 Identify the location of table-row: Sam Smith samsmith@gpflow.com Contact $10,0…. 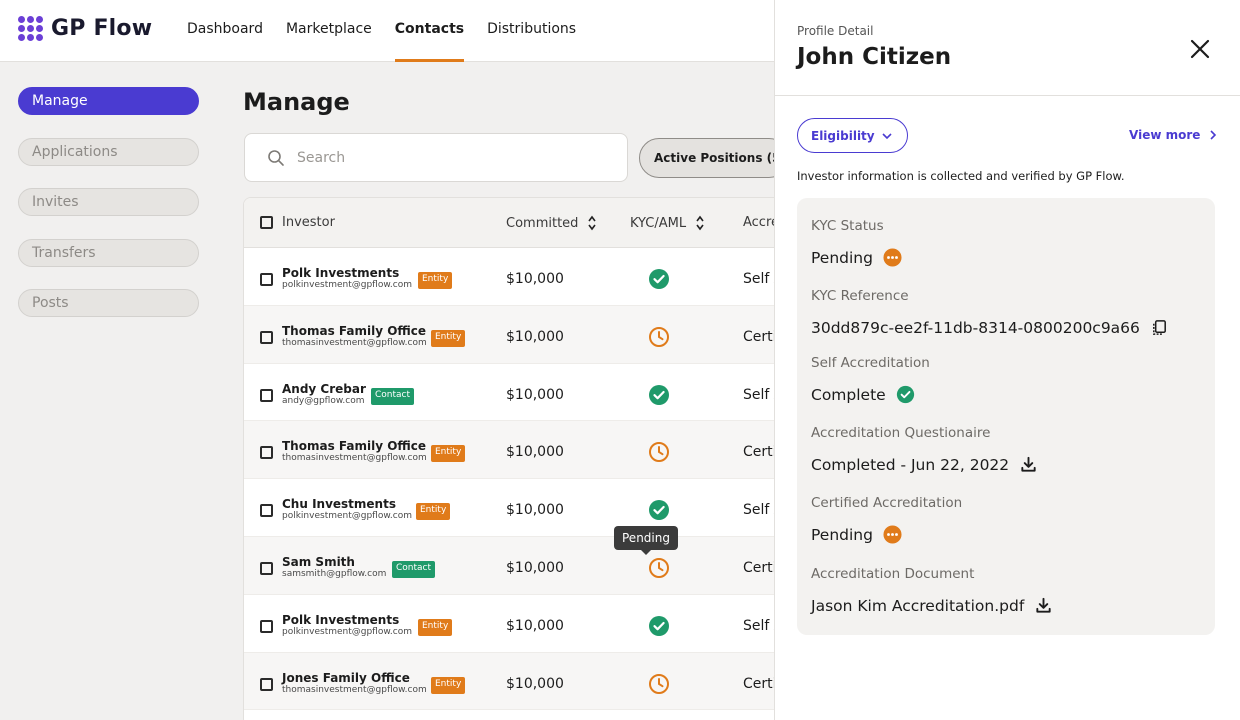
(513, 565).